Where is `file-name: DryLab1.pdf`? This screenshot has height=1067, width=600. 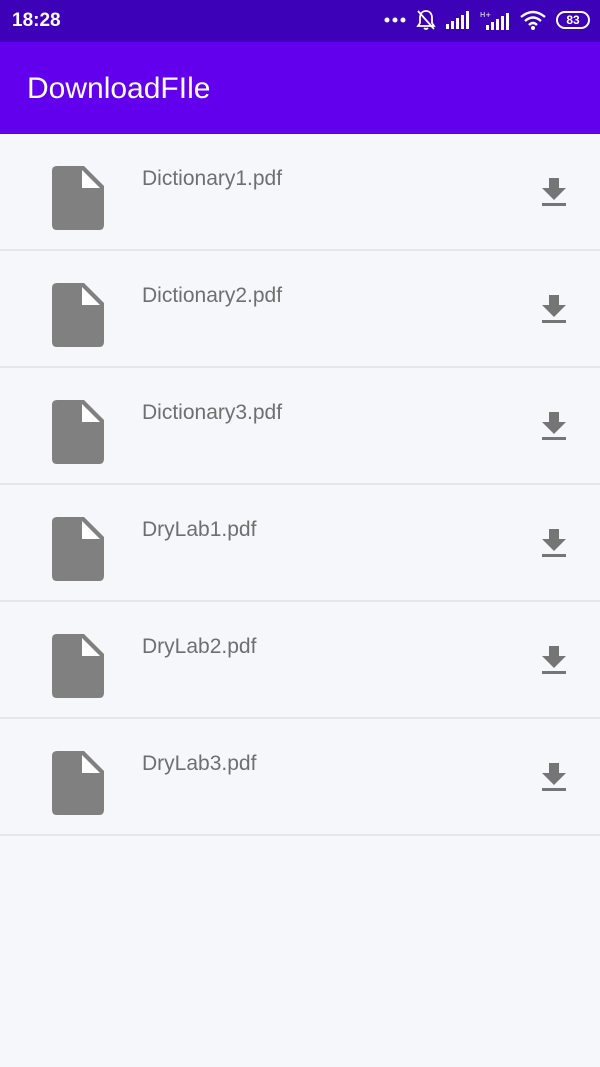
file-name: DryLab1.pdf is located at coordinates (199, 529).